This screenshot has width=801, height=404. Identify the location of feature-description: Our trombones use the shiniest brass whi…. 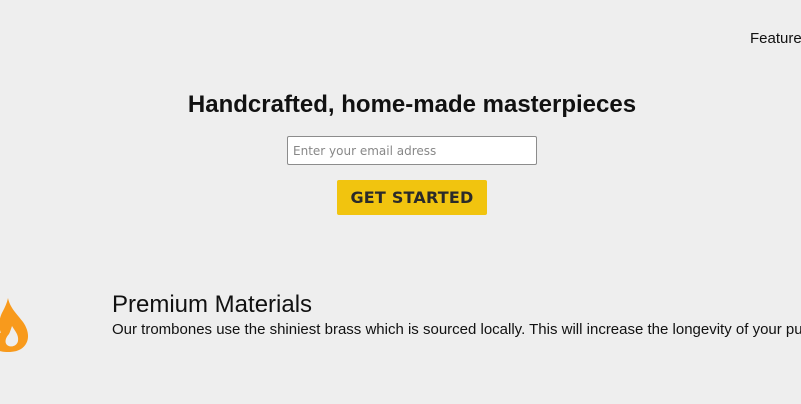
(456, 329).